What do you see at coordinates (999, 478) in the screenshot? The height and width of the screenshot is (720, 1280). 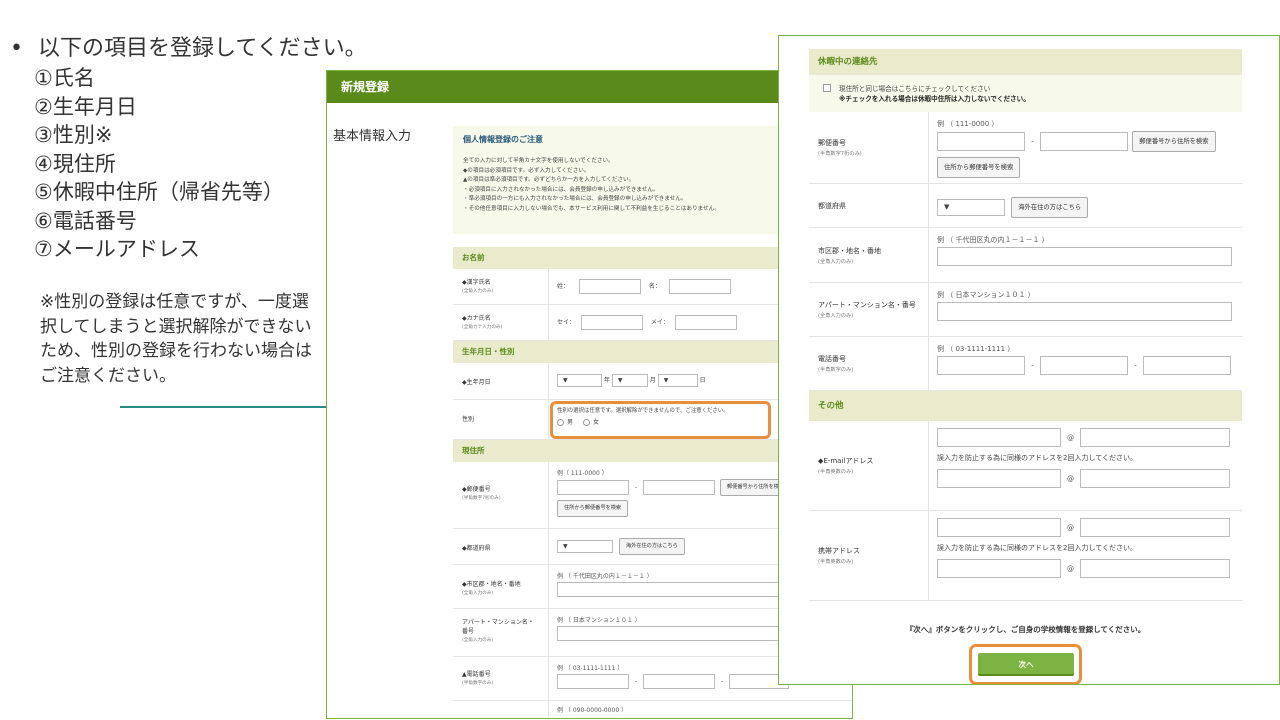 I see `email-confirm-local-input` at bounding box center [999, 478].